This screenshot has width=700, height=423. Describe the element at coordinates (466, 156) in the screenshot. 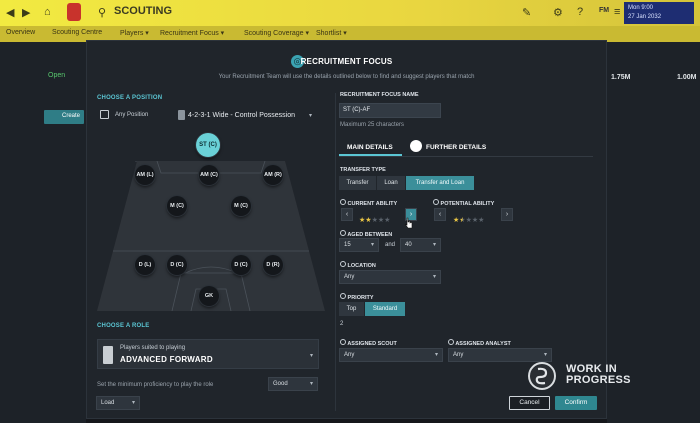

I see `tab-divider` at that location.